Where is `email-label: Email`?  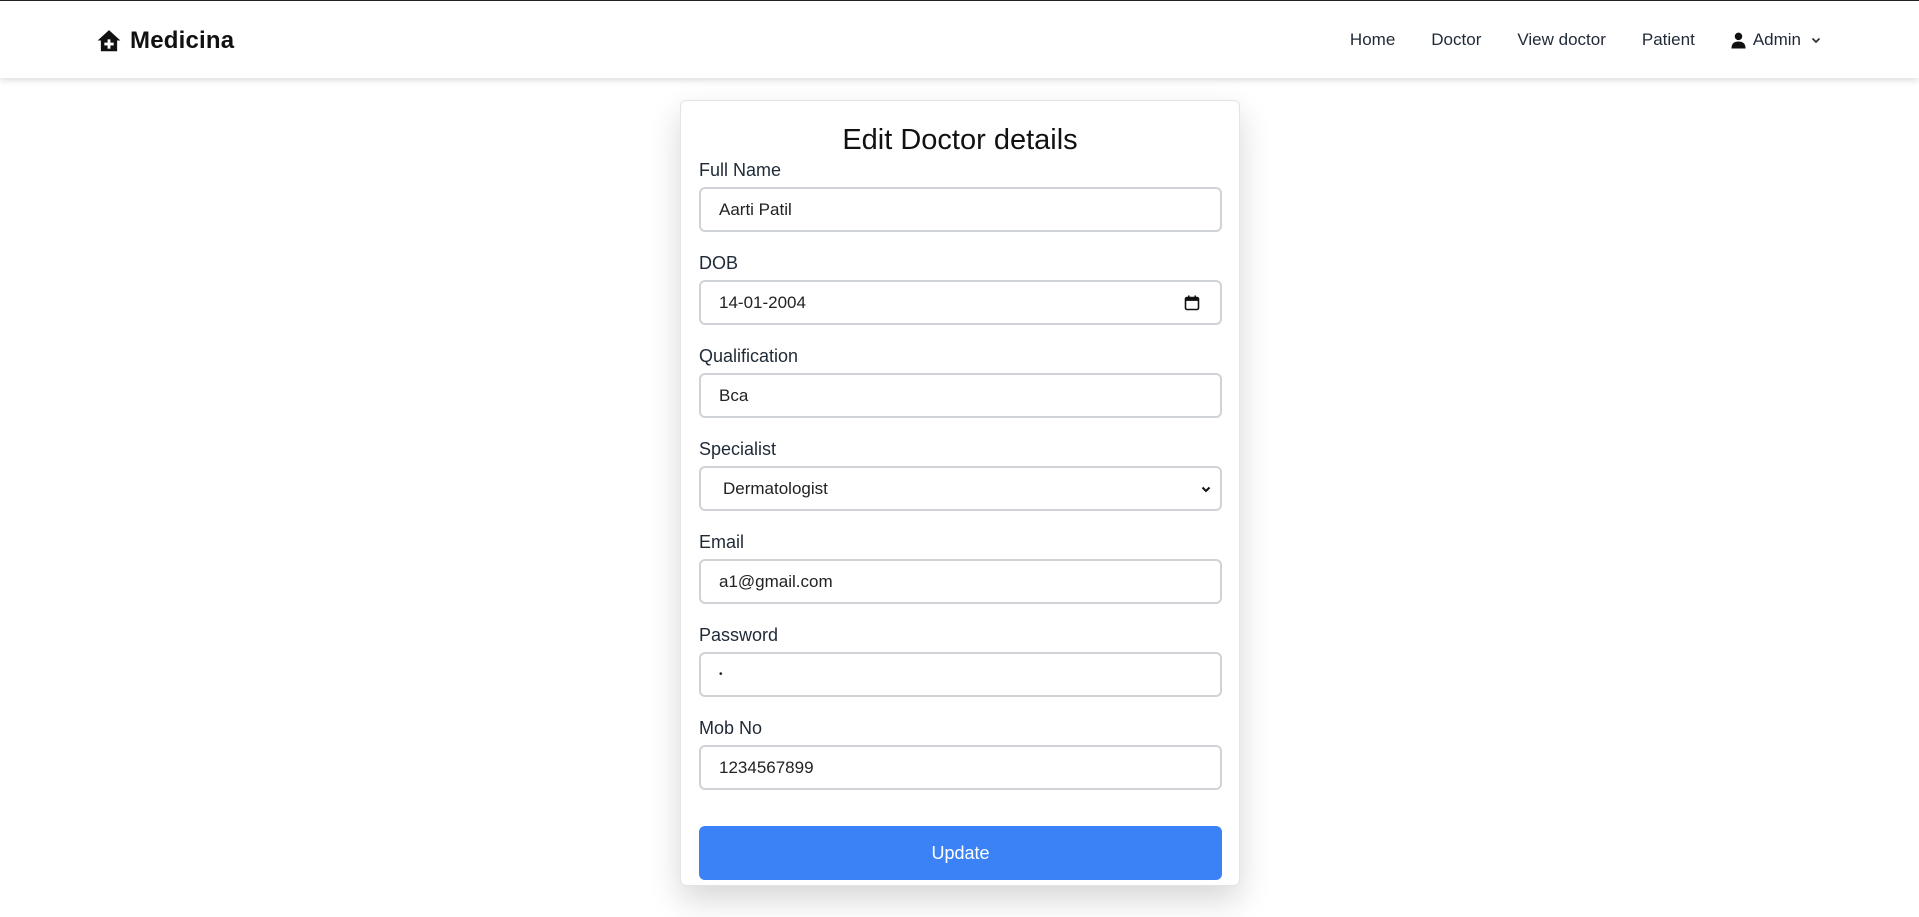
email-label: Email is located at coordinates (722, 542).